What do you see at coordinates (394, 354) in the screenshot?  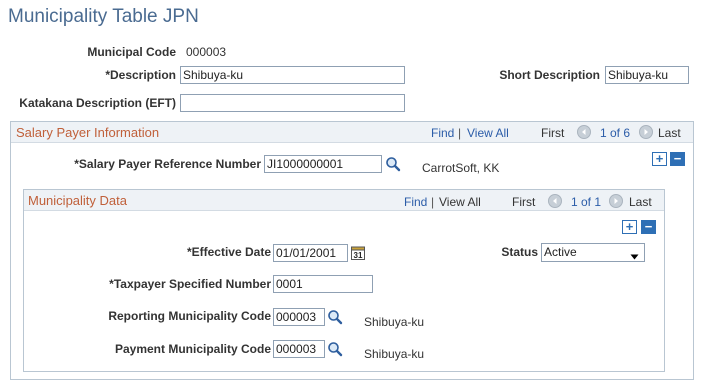 I see `payment-municipality-name: Shibuya-ku` at bounding box center [394, 354].